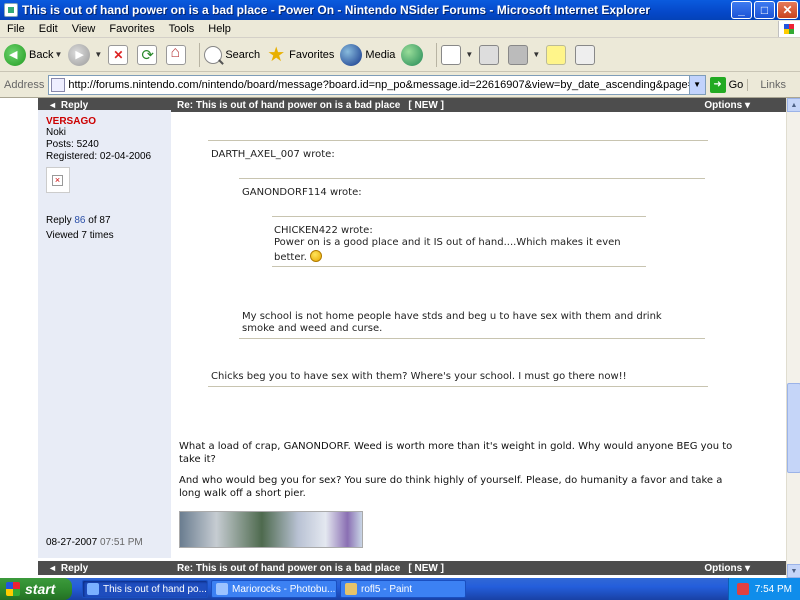 The width and height of the screenshot is (800, 600). Describe the element at coordinates (79, 220) in the screenshot. I see `reply-number-link: 86` at that location.